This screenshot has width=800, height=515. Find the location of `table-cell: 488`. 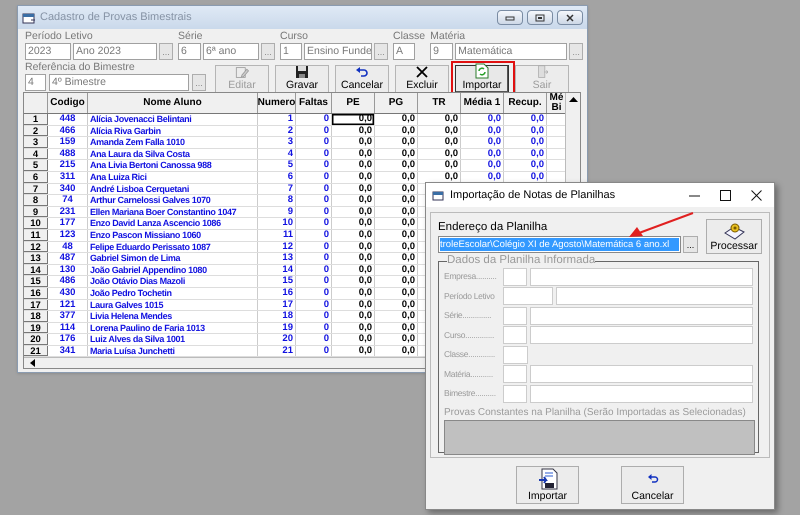

table-cell: 488 is located at coordinates (68, 154).